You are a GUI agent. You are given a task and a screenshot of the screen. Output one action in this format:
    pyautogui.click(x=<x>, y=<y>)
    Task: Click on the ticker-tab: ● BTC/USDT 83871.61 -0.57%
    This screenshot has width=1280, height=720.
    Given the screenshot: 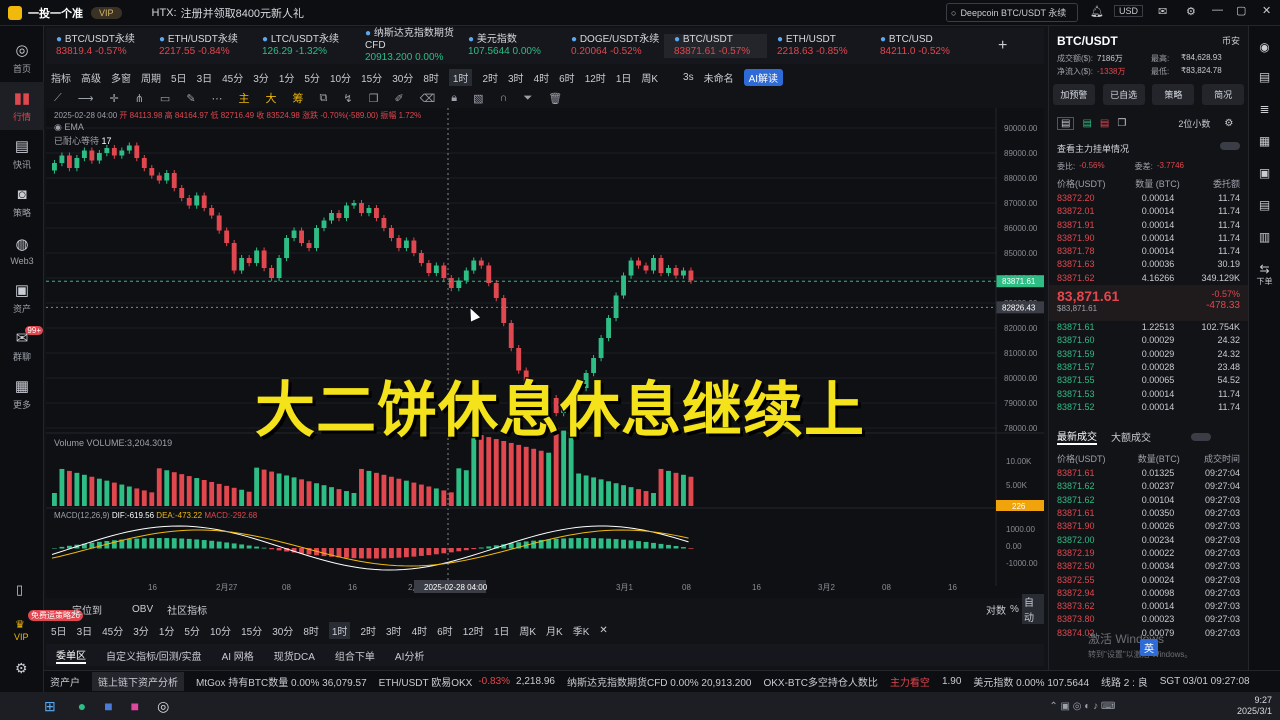 What is the action you would take?
    pyautogui.click(x=715, y=46)
    